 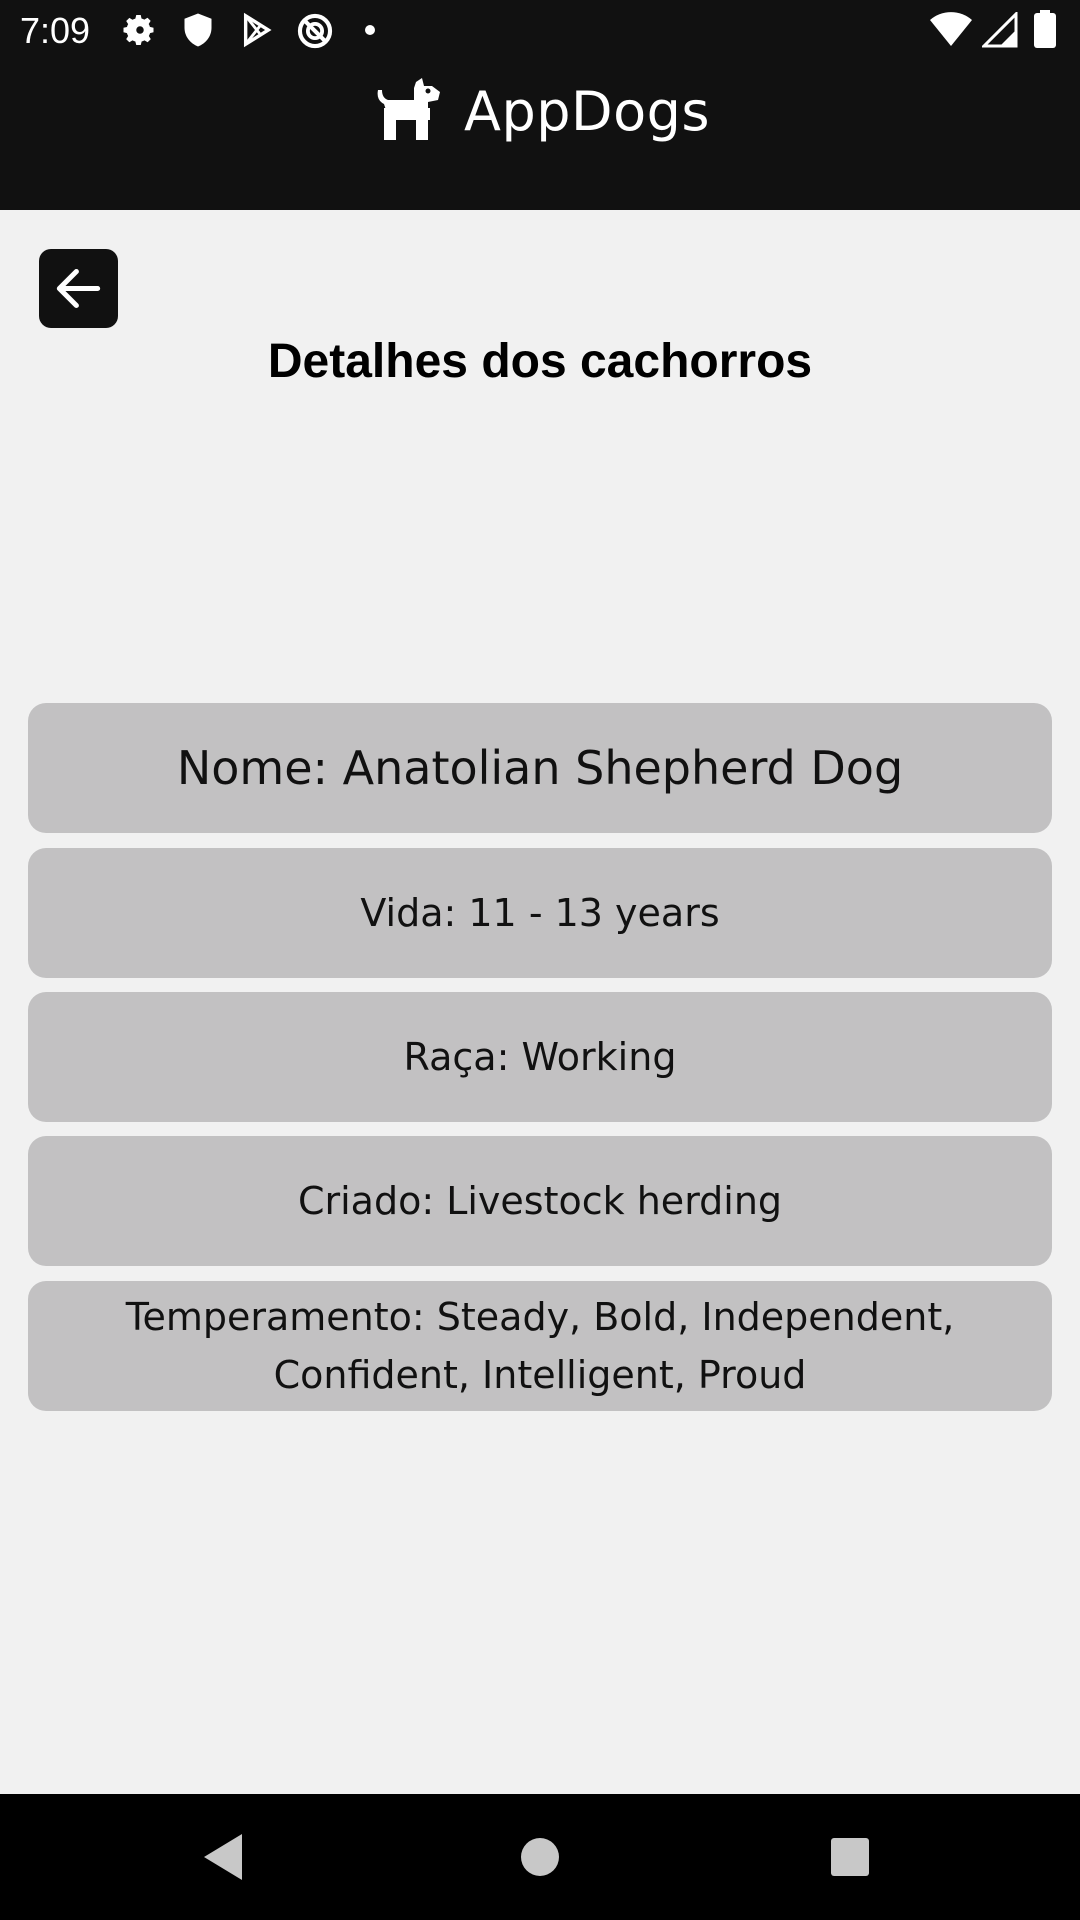 I want to click on dog-icon, so click(x=408, y=109).